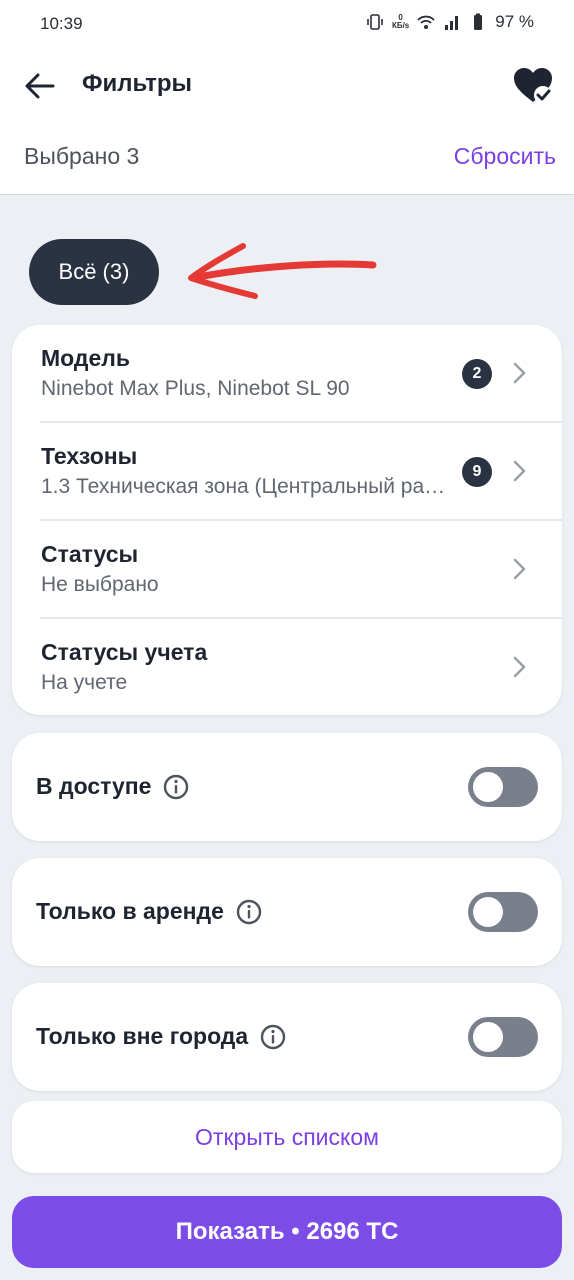  What do you see at coordinates (426, 22) in the screenshot?
I see `wifi-icon` at bounding box center [426, 22].